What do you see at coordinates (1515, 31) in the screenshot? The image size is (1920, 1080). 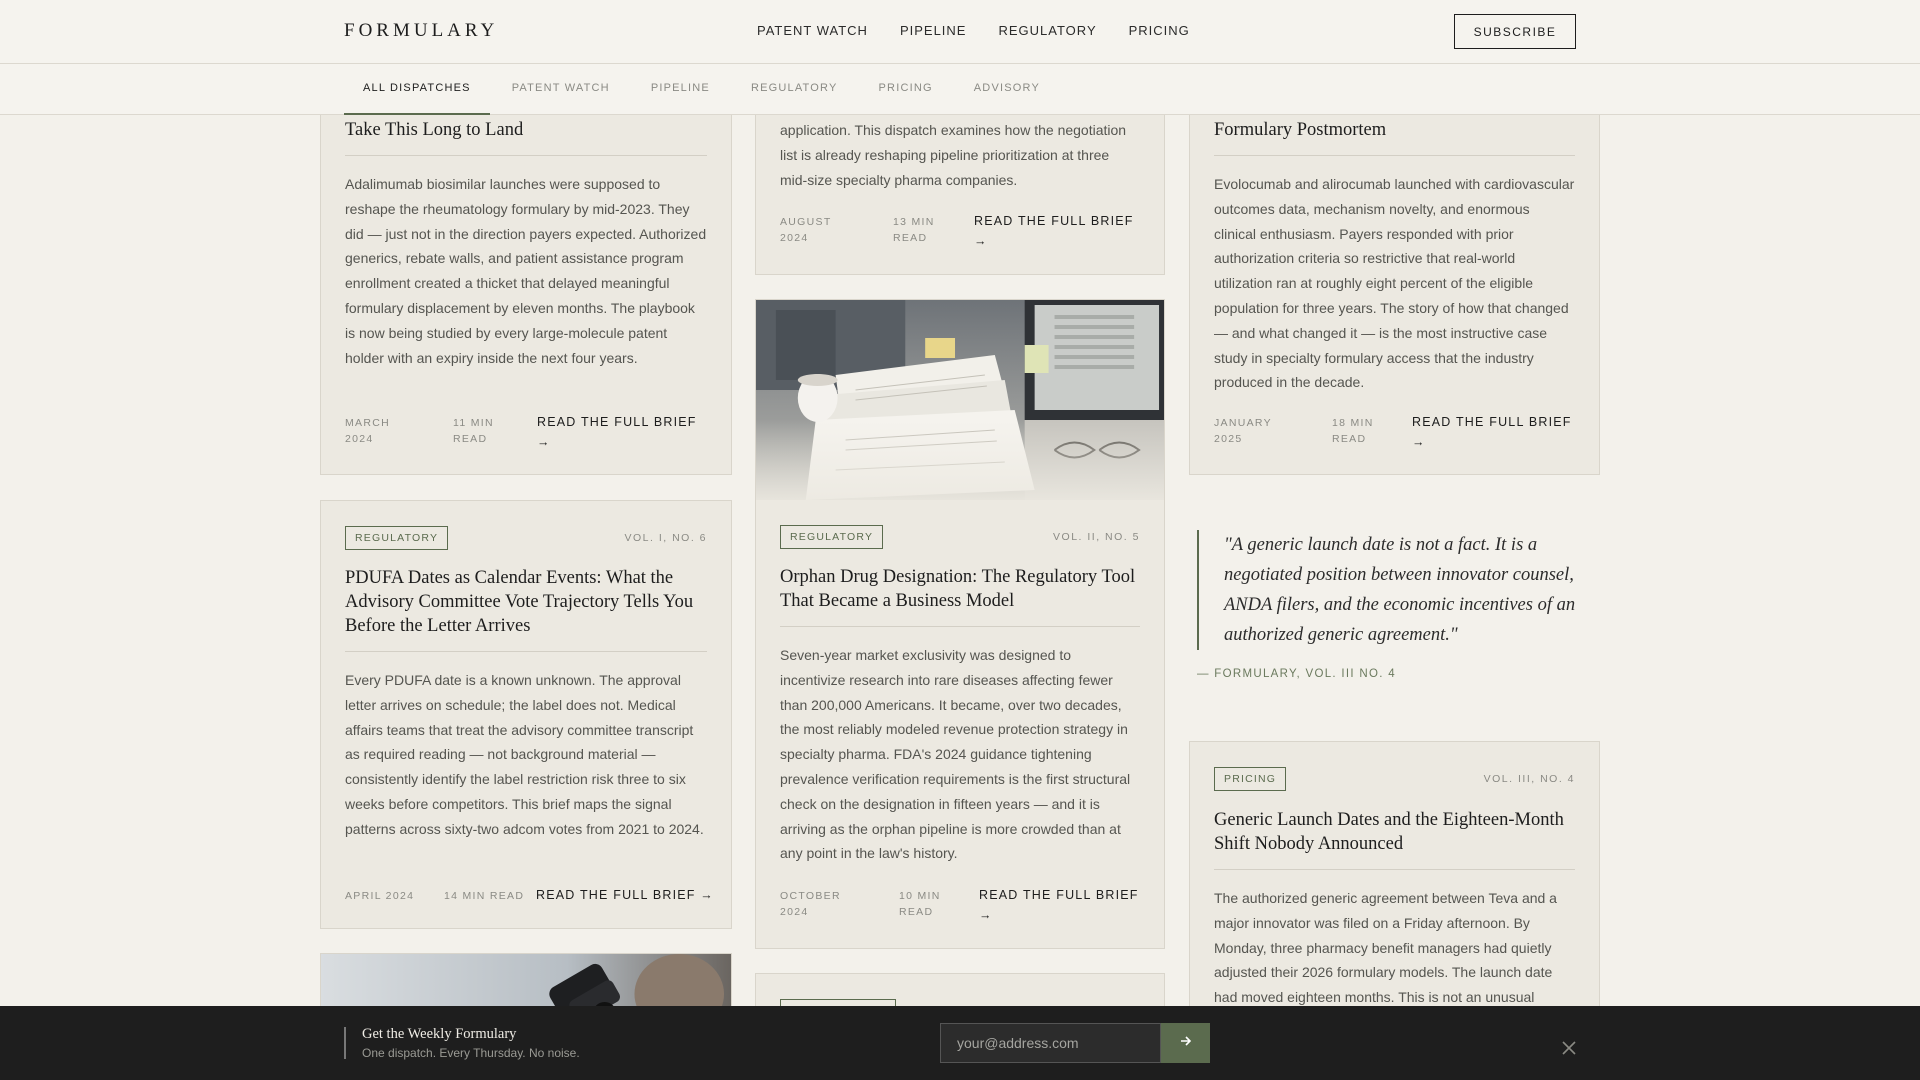 I see `subscribe-button: SUBSCRIBE` at bounding box center [1515, 31].